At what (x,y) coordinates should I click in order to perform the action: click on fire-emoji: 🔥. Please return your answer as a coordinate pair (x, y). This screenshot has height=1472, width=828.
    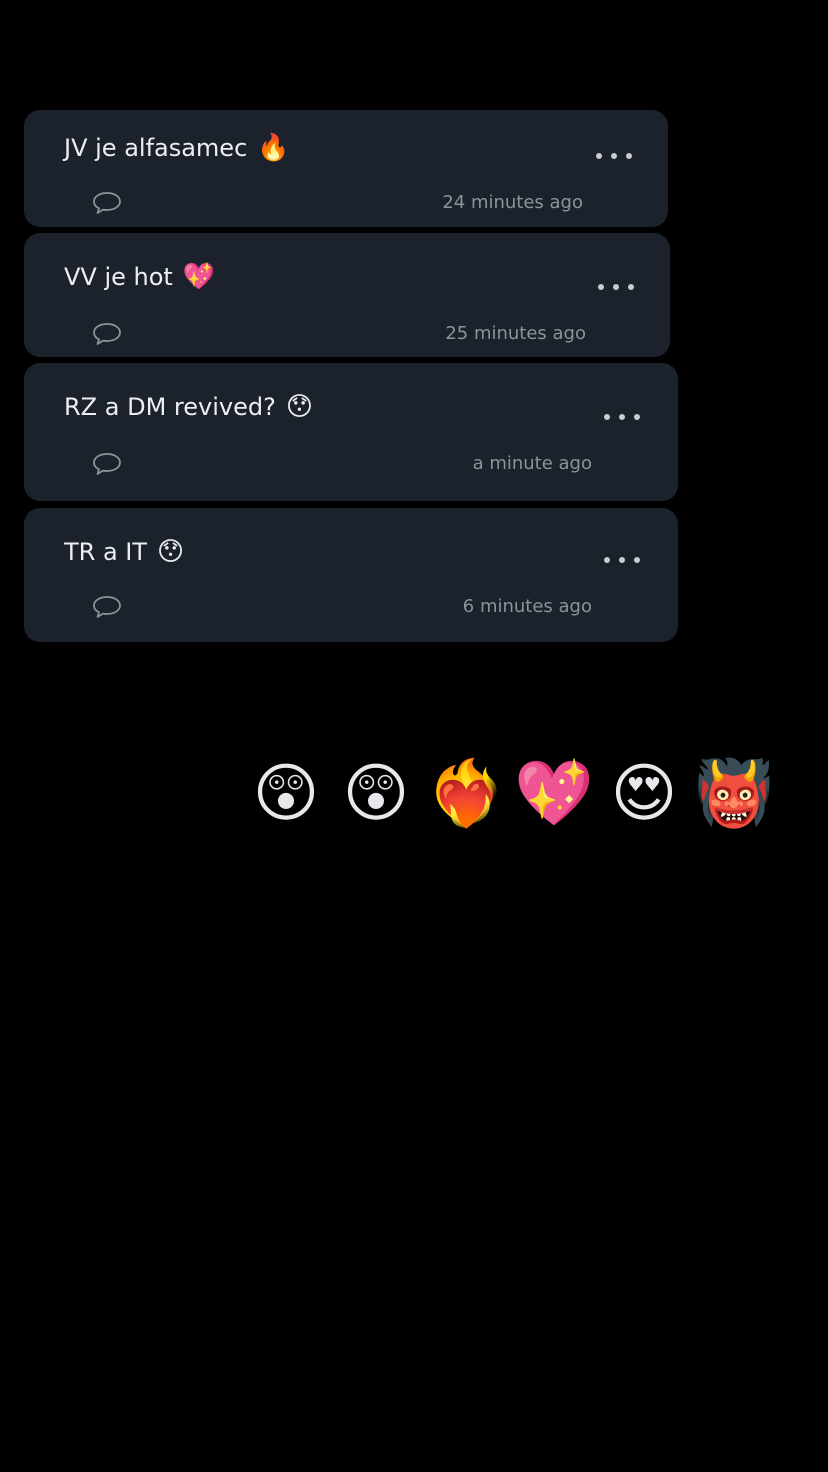
    Looking at the image, I should click on (273, 148).